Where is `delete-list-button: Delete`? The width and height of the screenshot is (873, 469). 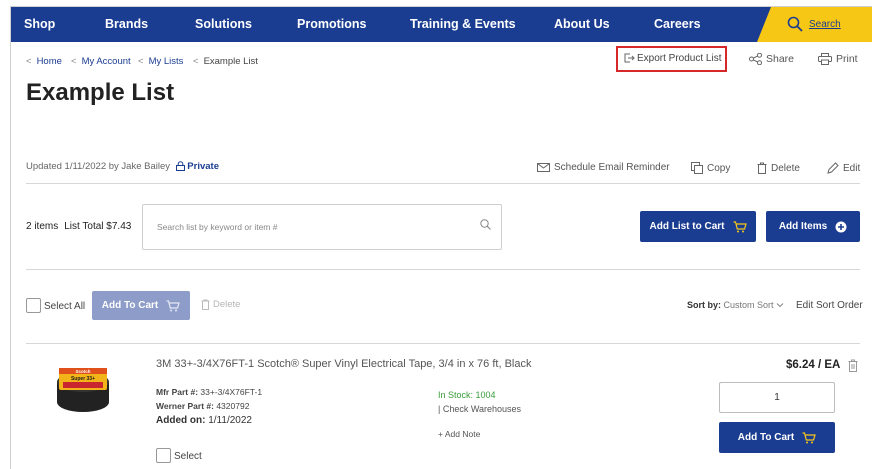 delete-list-button: Delete is located at coordinates (778, 168).